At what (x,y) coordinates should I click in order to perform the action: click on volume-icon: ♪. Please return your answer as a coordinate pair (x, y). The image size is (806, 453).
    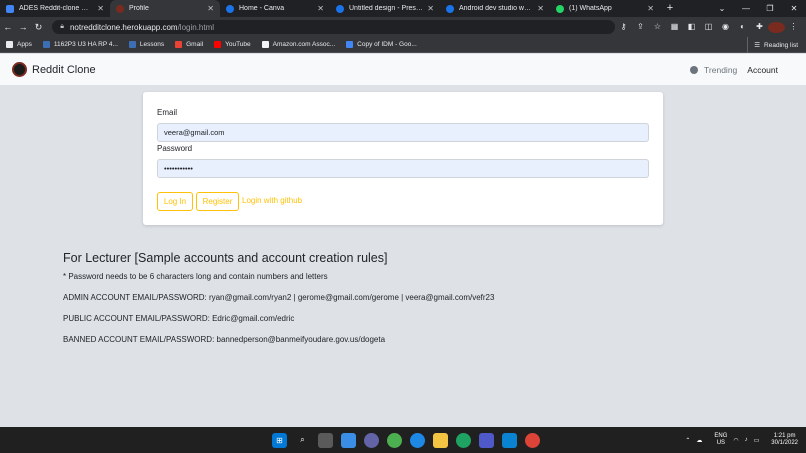
    Looking at the image, I should click on (746, 440).